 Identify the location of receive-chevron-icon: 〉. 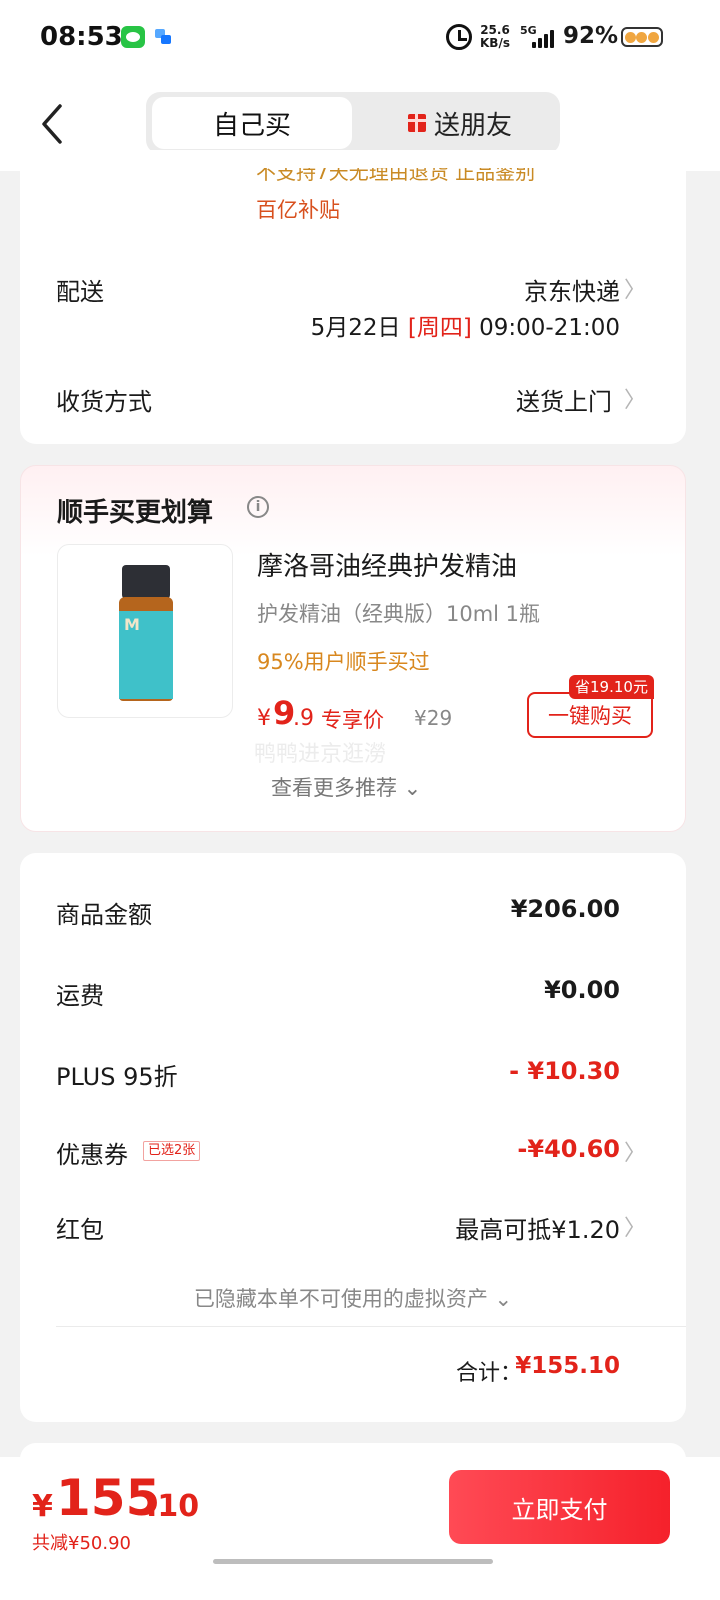
(635, 398).